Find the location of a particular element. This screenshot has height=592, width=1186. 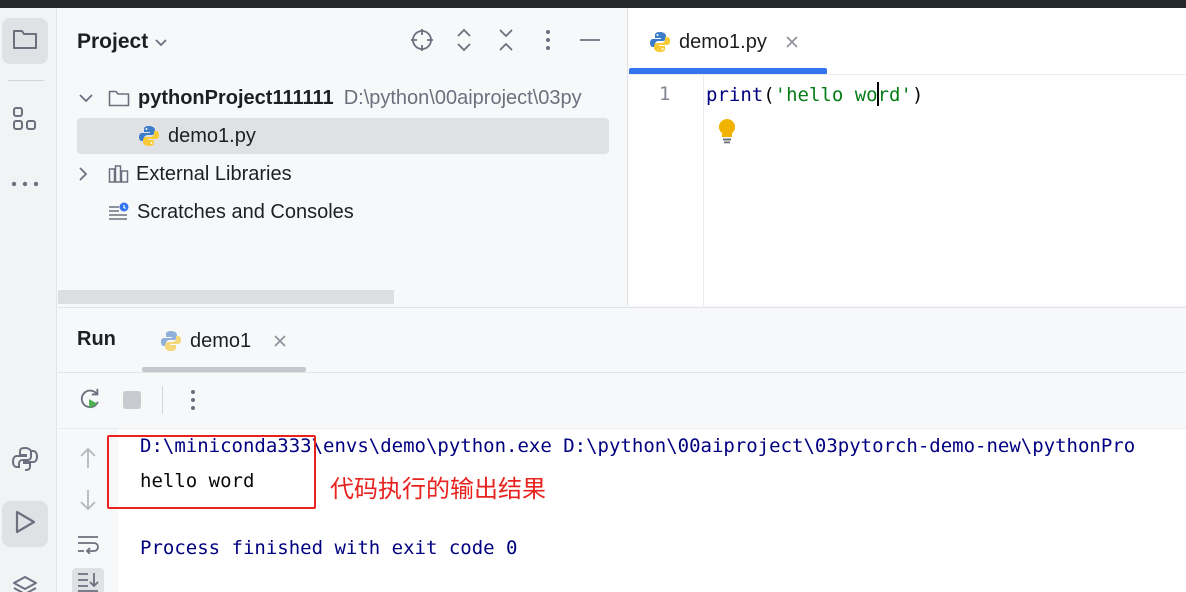

structure-icon is located at coordinates (25, 121).